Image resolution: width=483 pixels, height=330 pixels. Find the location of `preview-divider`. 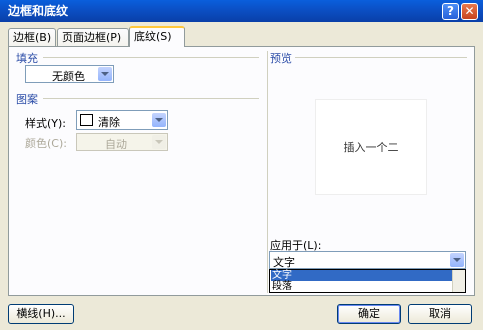

preview-divider is located at coordinates (381, 57).